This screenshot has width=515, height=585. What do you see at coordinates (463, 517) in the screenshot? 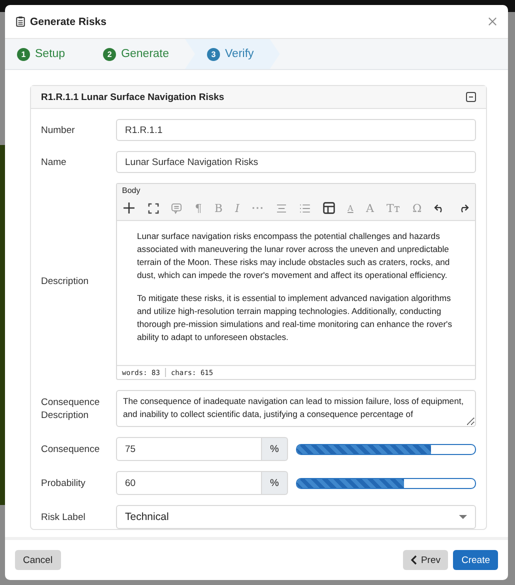
I see `caret-icon` at bounding box center [463, 517].